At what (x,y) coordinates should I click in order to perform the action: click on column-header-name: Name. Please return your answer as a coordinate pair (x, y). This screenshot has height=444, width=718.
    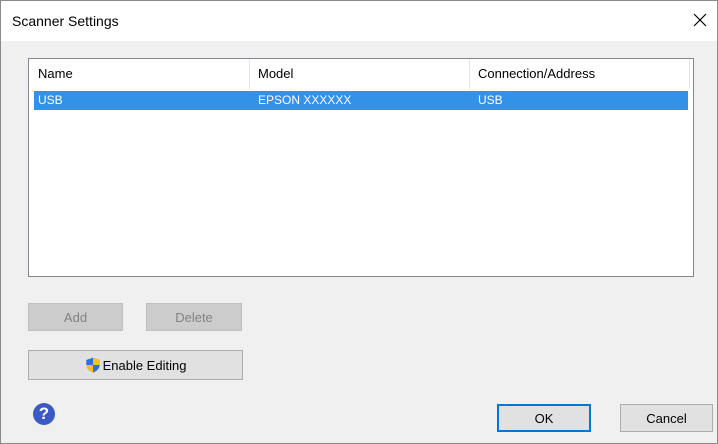
    Looking at the image, I should click on (140, 74).